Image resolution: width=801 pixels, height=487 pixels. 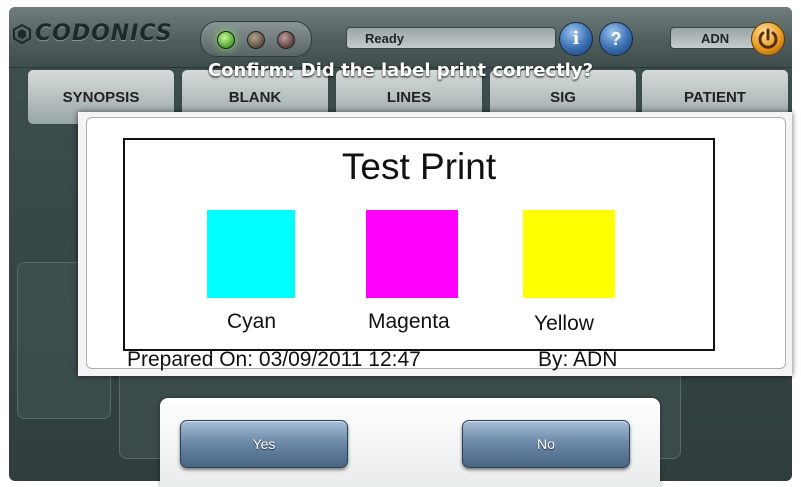 I want to click on power-symbol-icon, so click(x=768, y=38).